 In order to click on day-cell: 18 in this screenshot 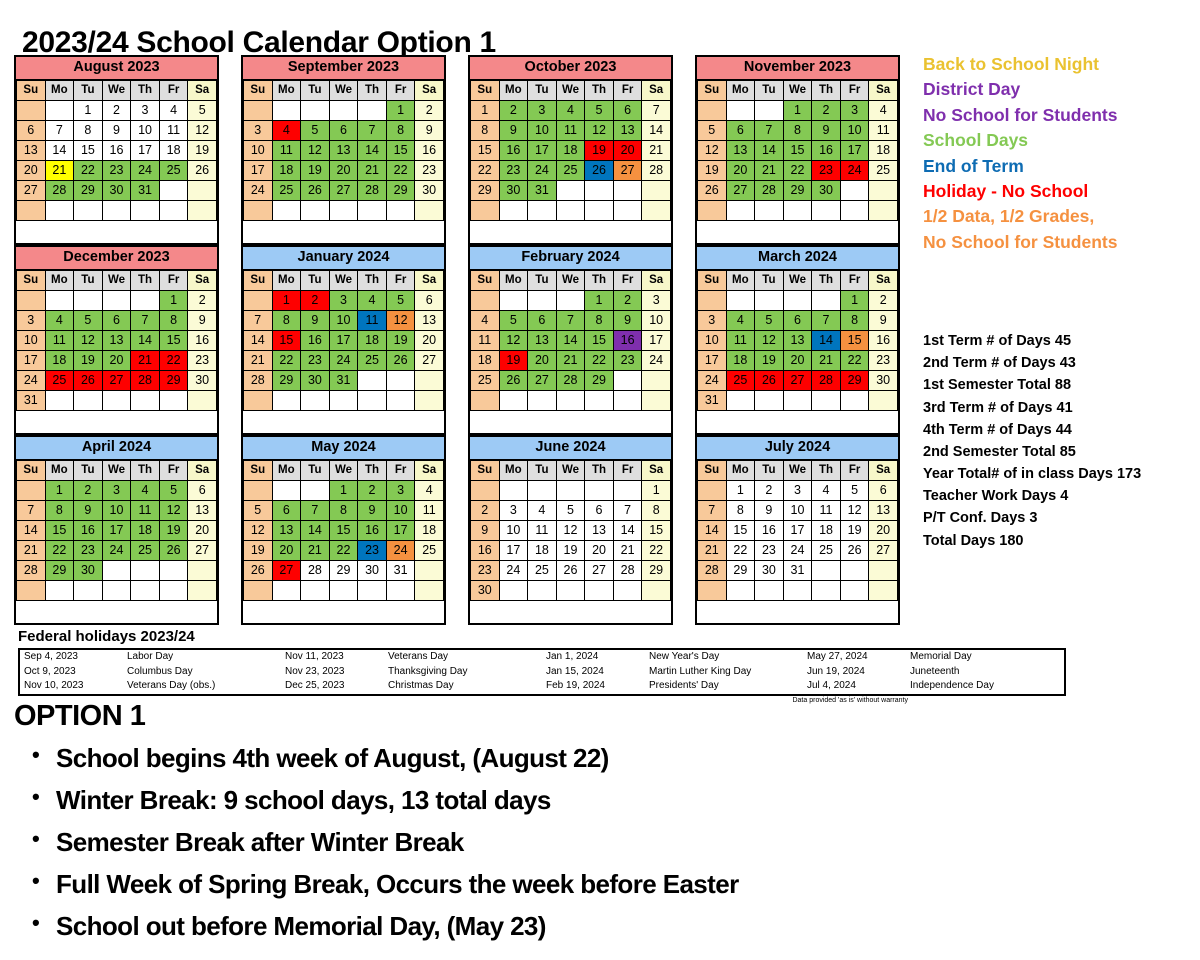, I will do `click(883, 150)`.